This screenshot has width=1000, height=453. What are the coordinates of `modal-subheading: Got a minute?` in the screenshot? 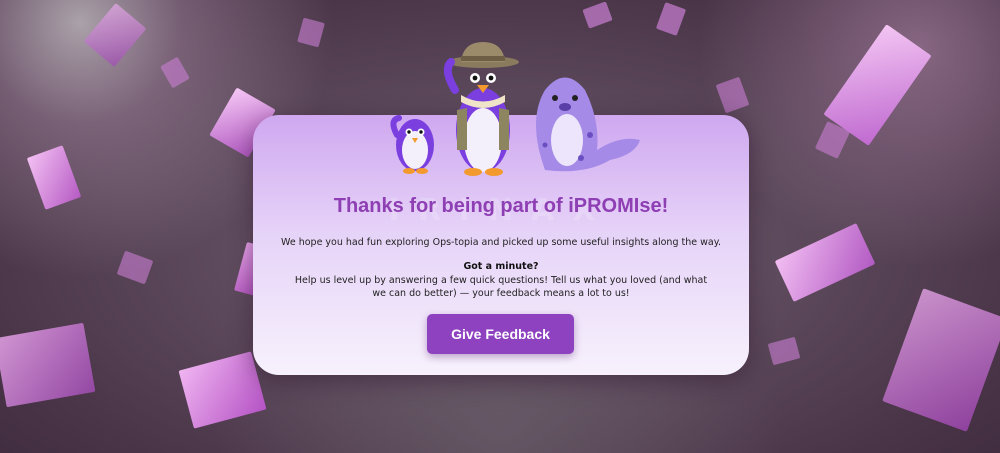 It's located at (501, 266).